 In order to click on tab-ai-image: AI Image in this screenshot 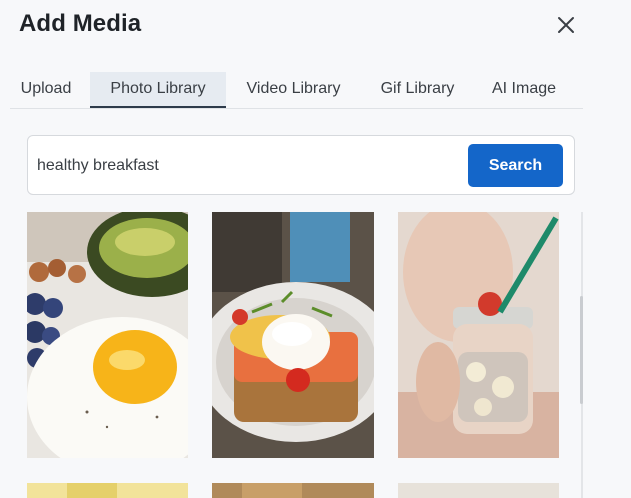, I will do `click(524, 90)`.